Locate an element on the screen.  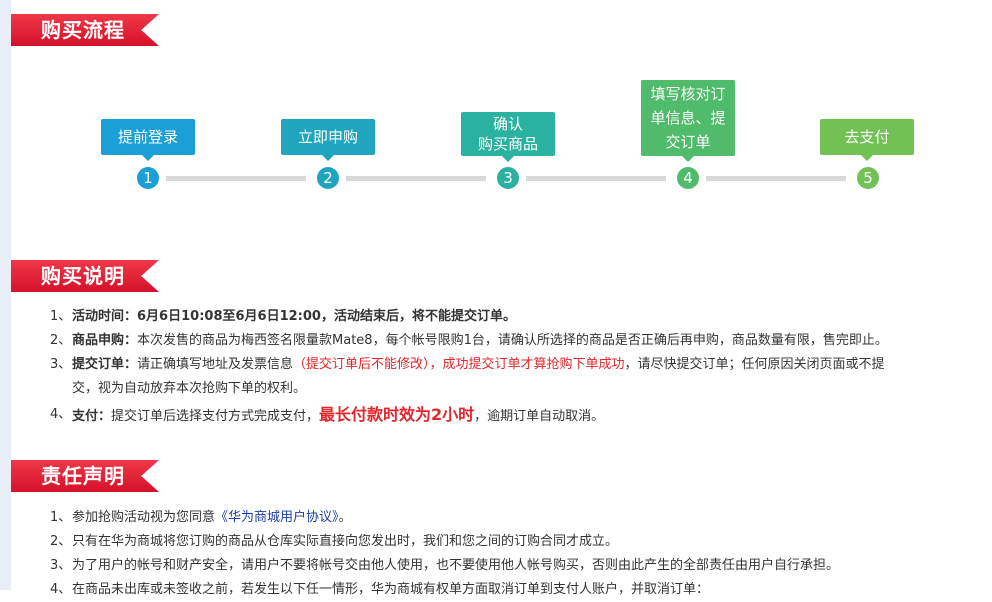
intro-text: 提交订单后选择支付方式完成支付， is located at coordinates (215, 416).